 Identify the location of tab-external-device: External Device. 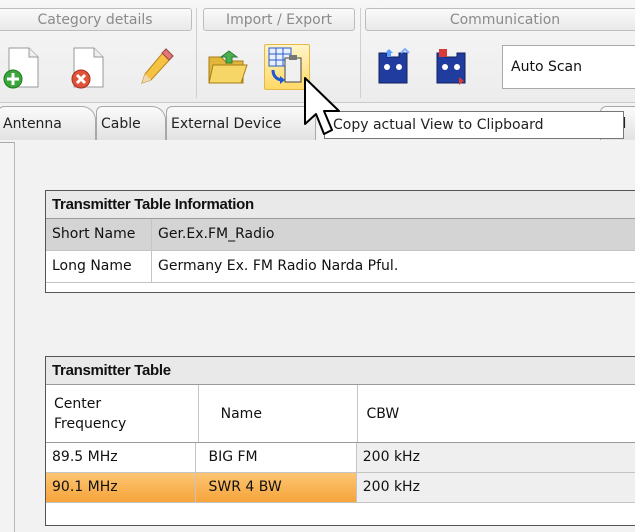
(241, 123).